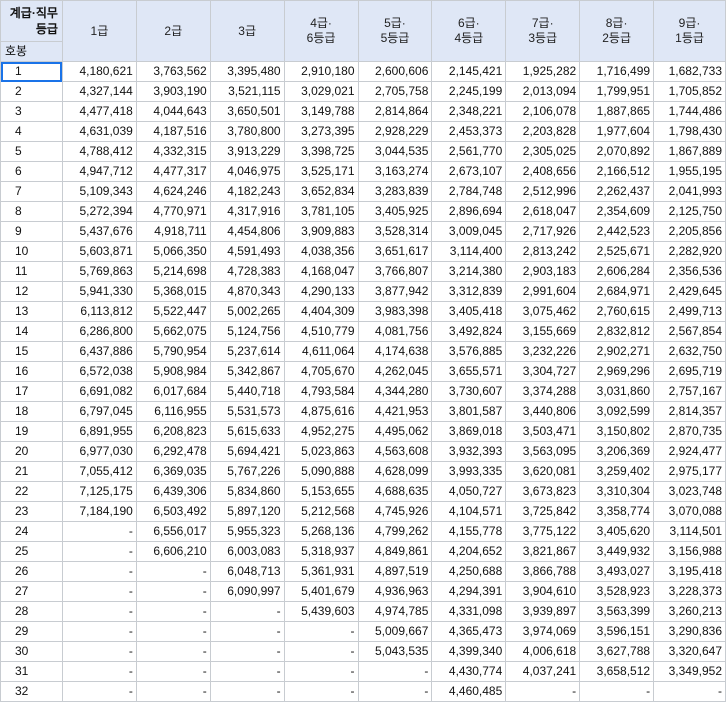 The height and width of the screenshot is (706, 726). Describe the element at coordinates (99, 391) in the screenshot. I see `salary-cell: 6,691,082` at that location.